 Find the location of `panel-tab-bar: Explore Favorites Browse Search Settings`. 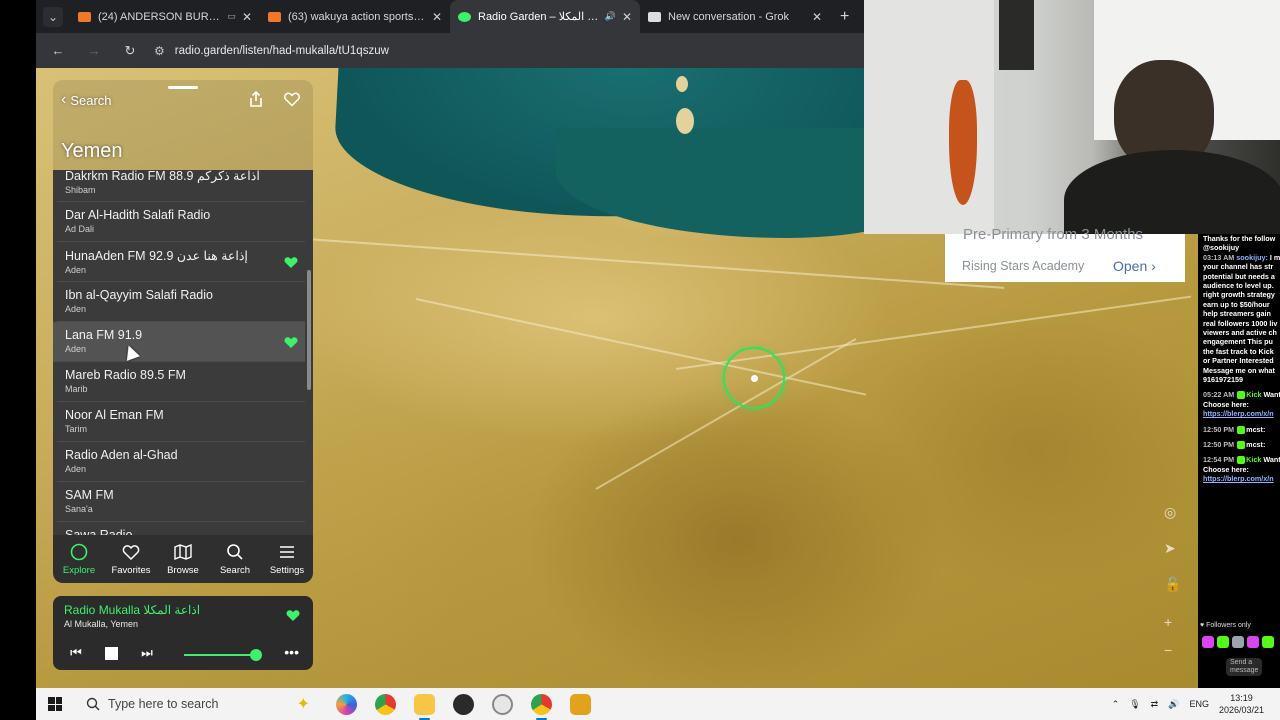

panel-tab-bar: Explore Favorites Browse Search Settings is located at coordinates (183, 559).